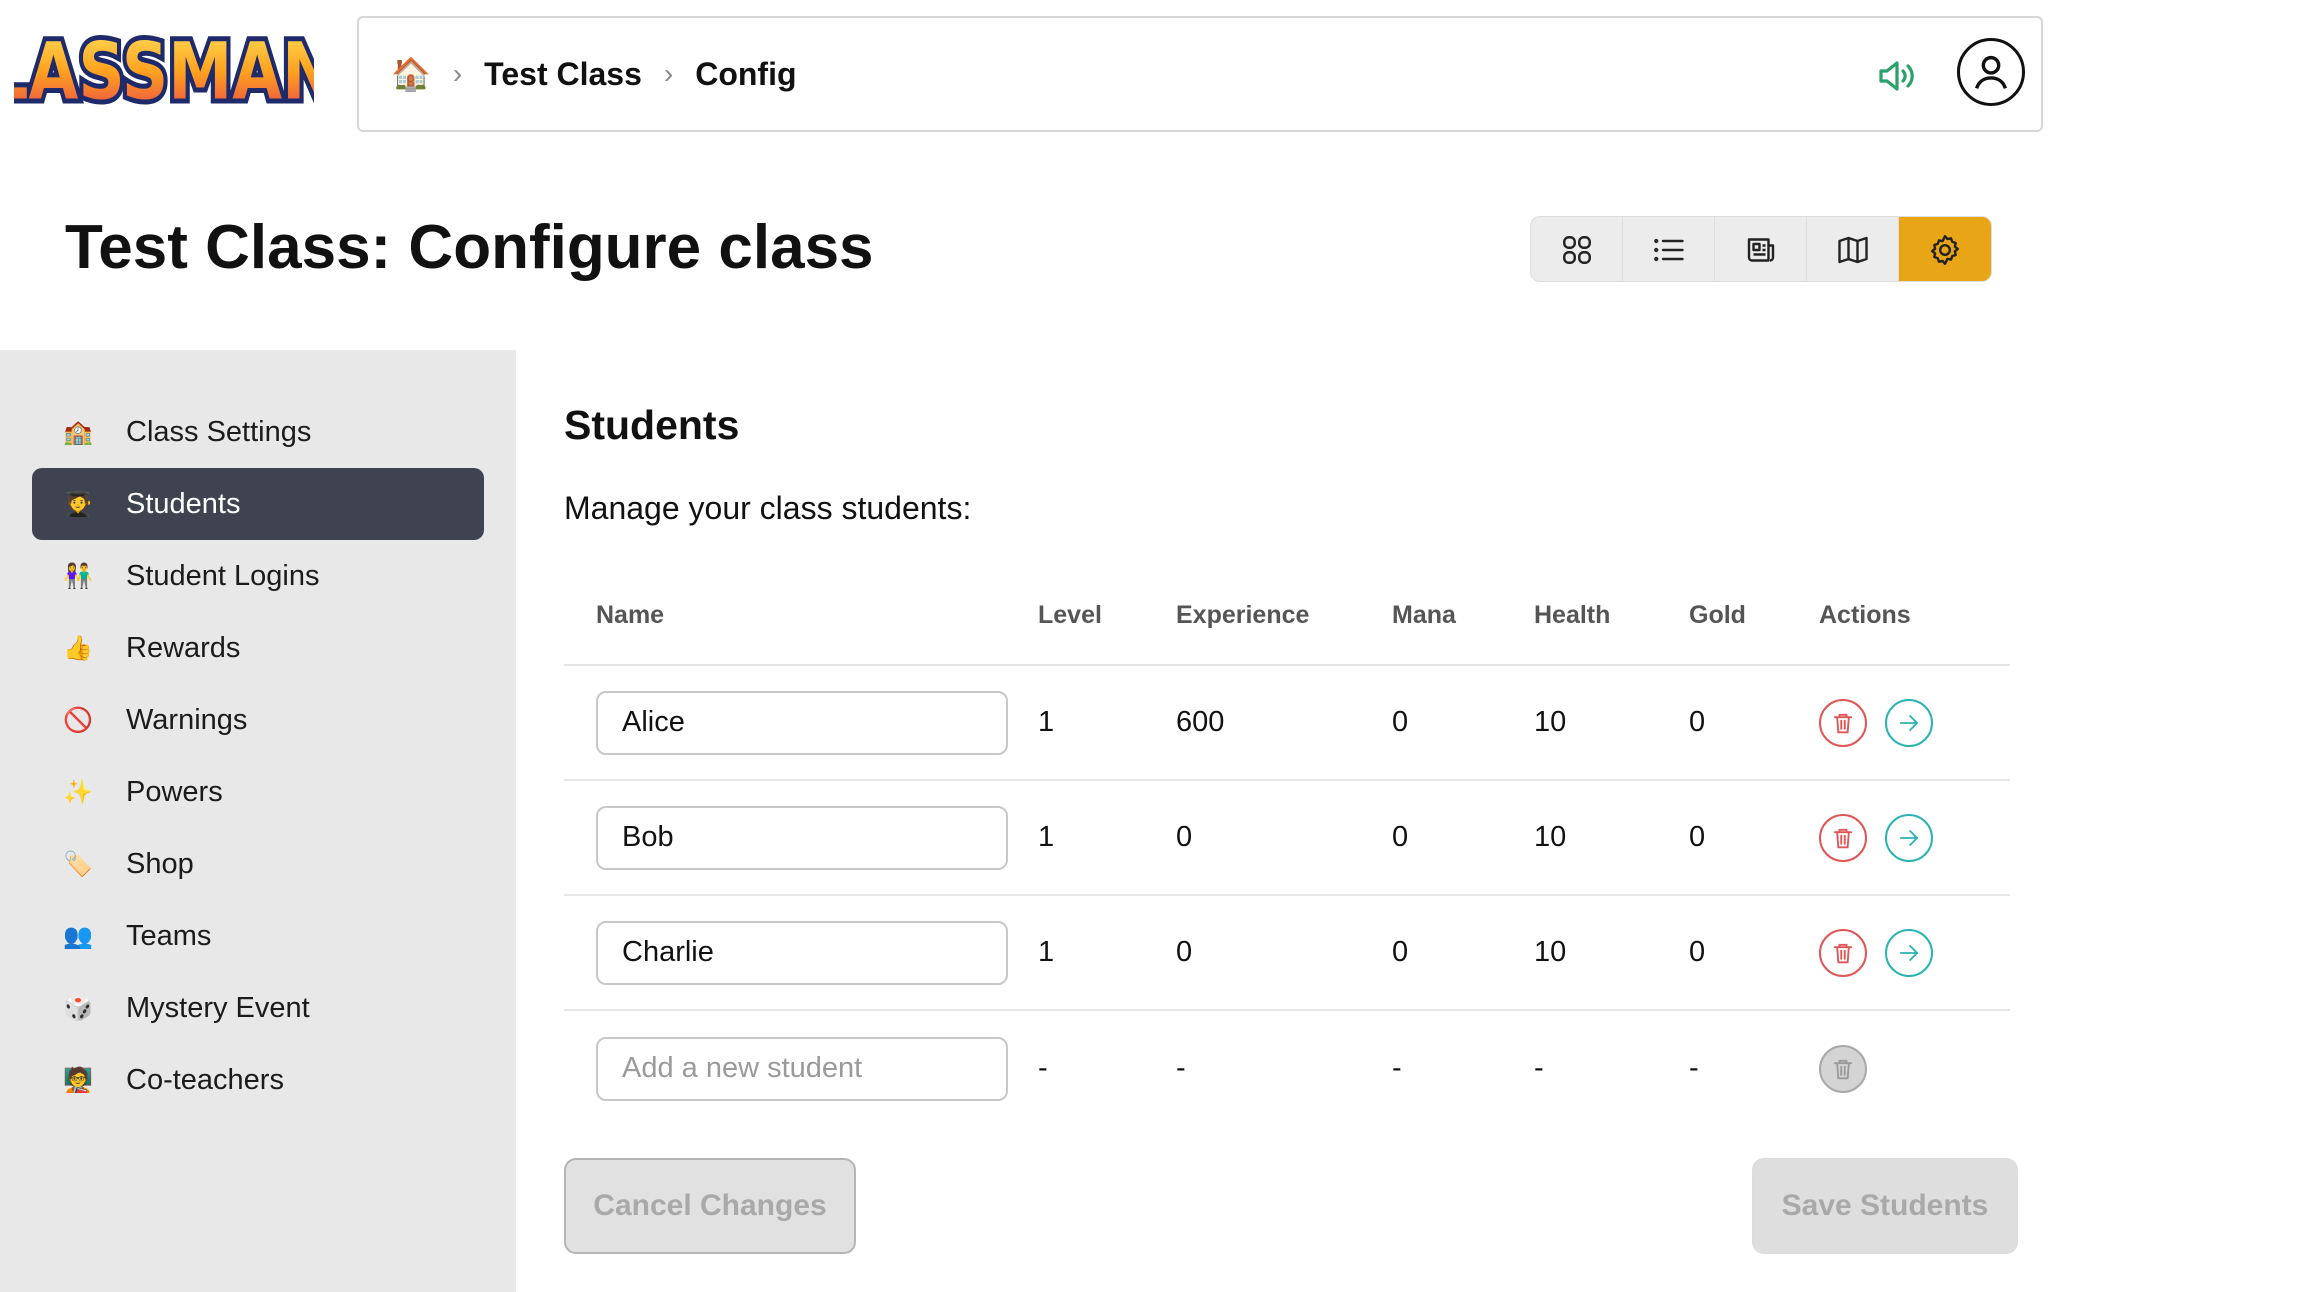 This screenshot has height=1292, width=2300. I want to click on home-icon: 🏠, so click(411, 74).